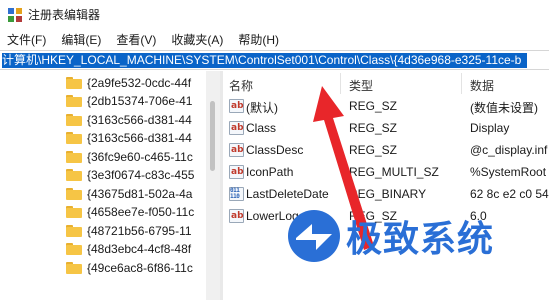 The height and width of the screenshot is (300, 549). Describe the element at coordinates (64, 15) in the screenshot. I see `window-title: 注册表编辑器` at that location.